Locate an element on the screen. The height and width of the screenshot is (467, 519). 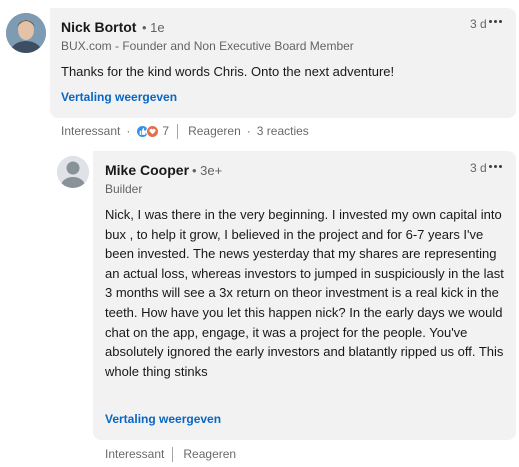
comment-actions-bar: Interessant · 7 Reageren · 3 reacties is located at coordinates (185, 131).